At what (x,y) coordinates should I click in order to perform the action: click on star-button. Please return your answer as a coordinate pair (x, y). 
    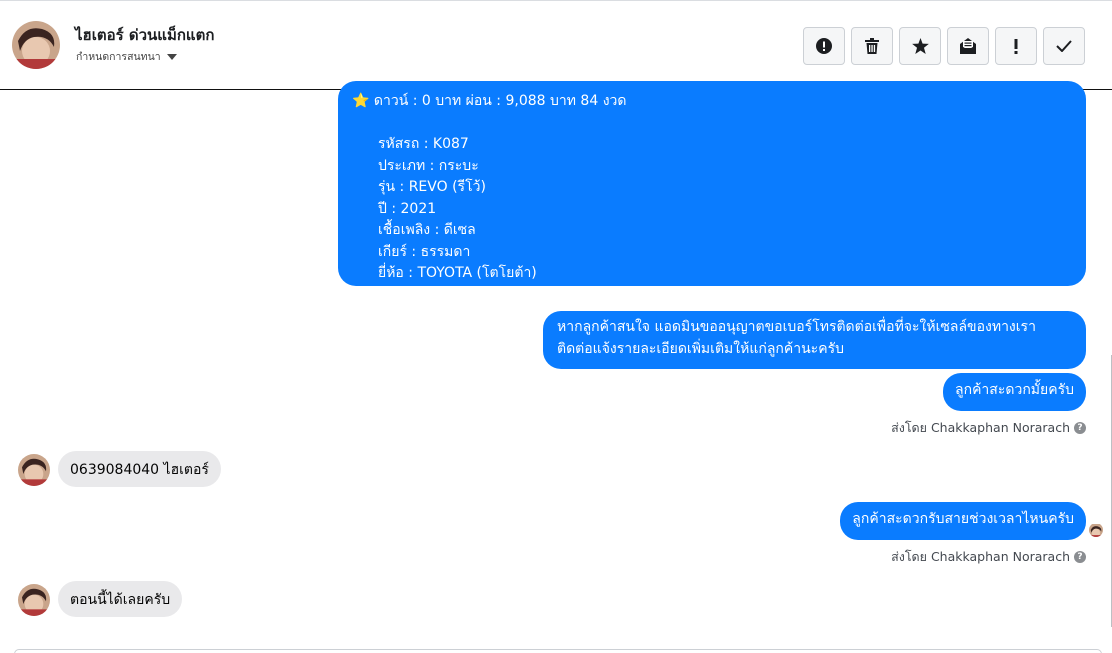
    Looking at the image, I should click on (920, 46).